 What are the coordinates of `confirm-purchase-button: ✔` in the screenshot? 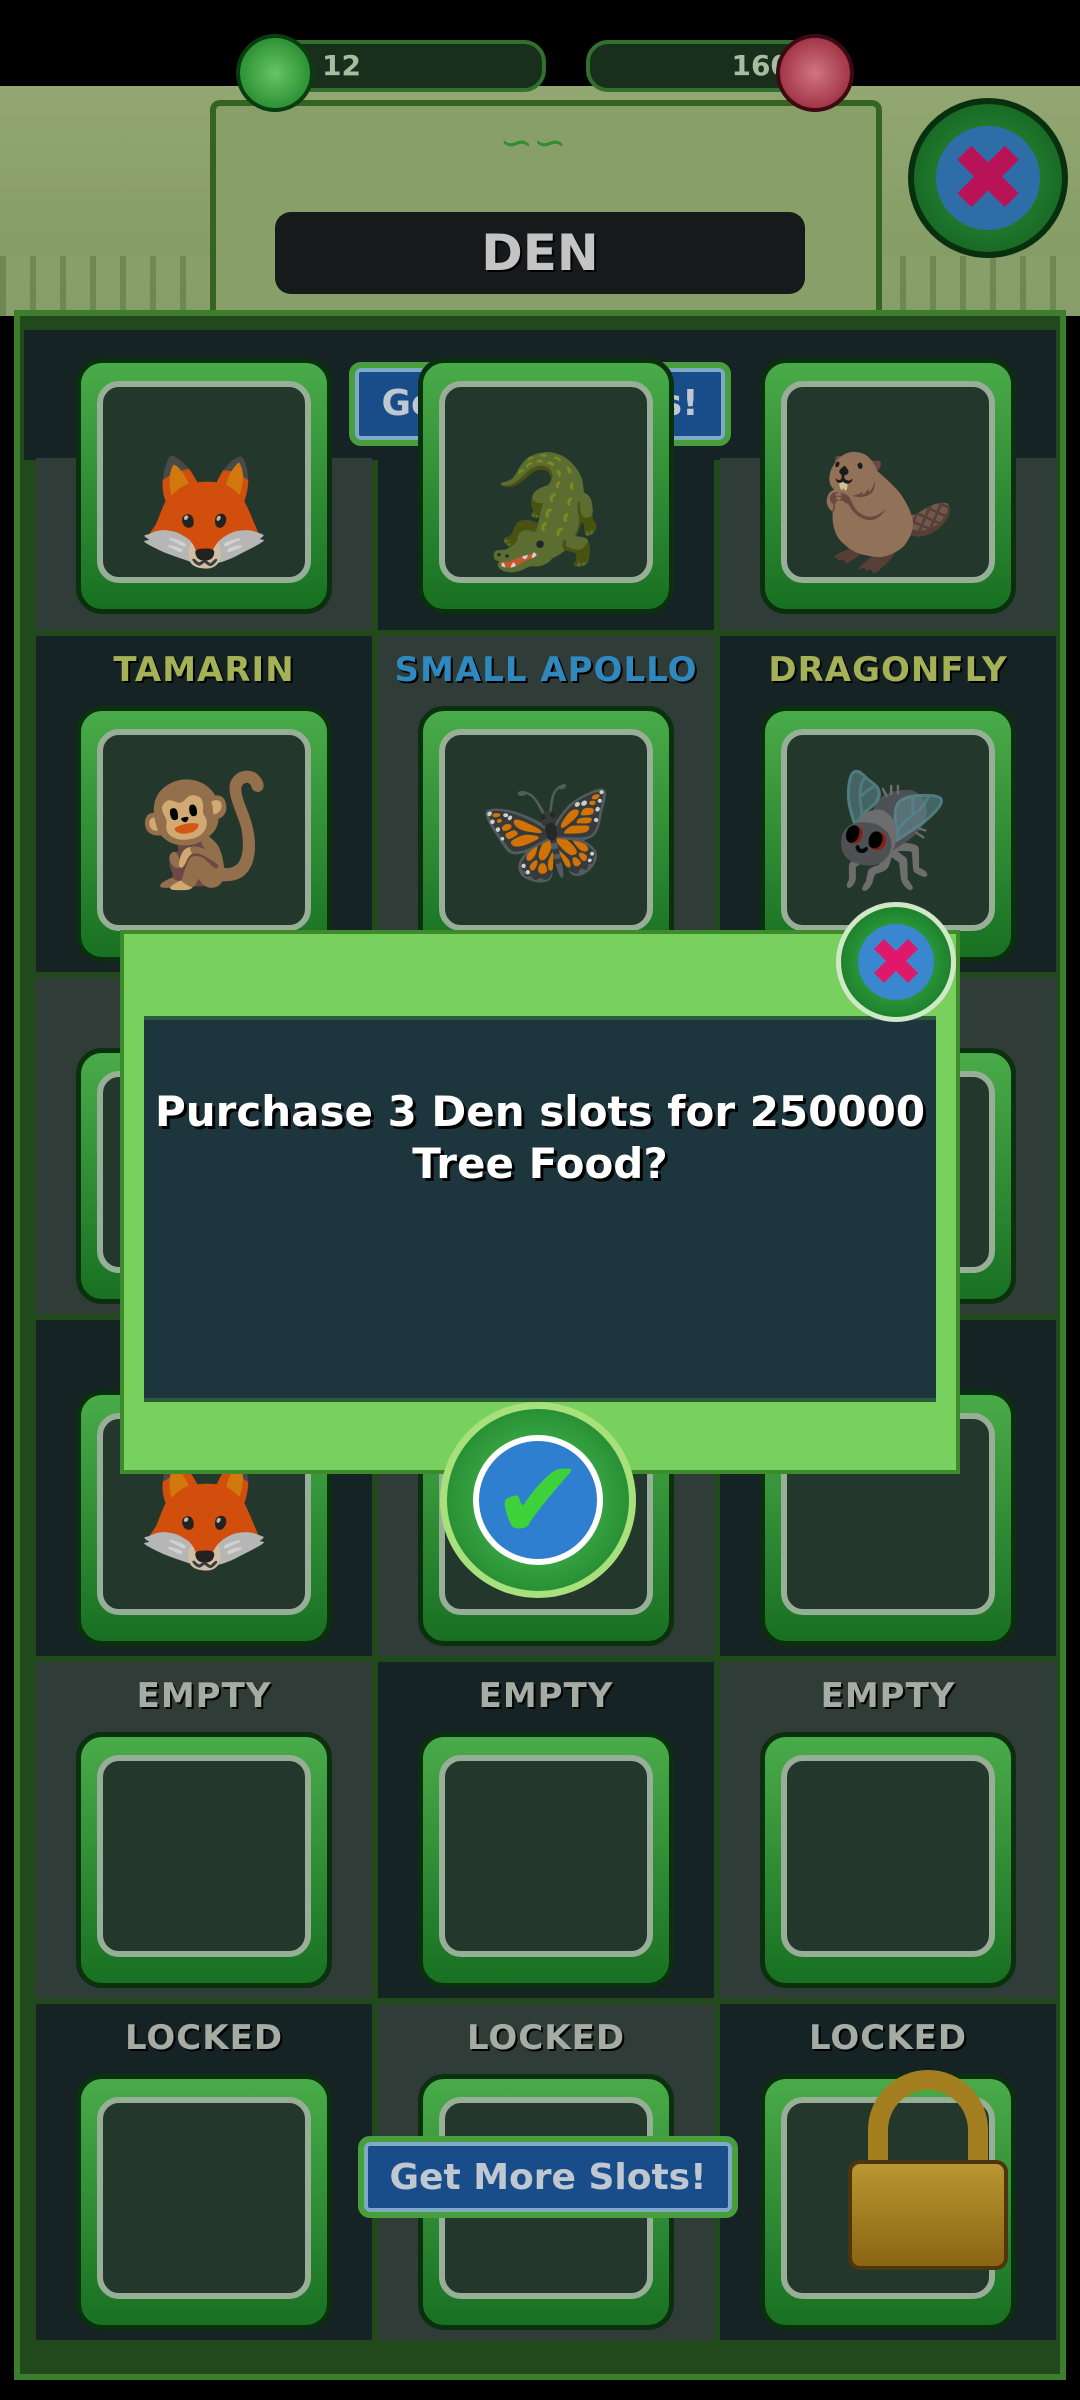 It's located at (538, 1500).